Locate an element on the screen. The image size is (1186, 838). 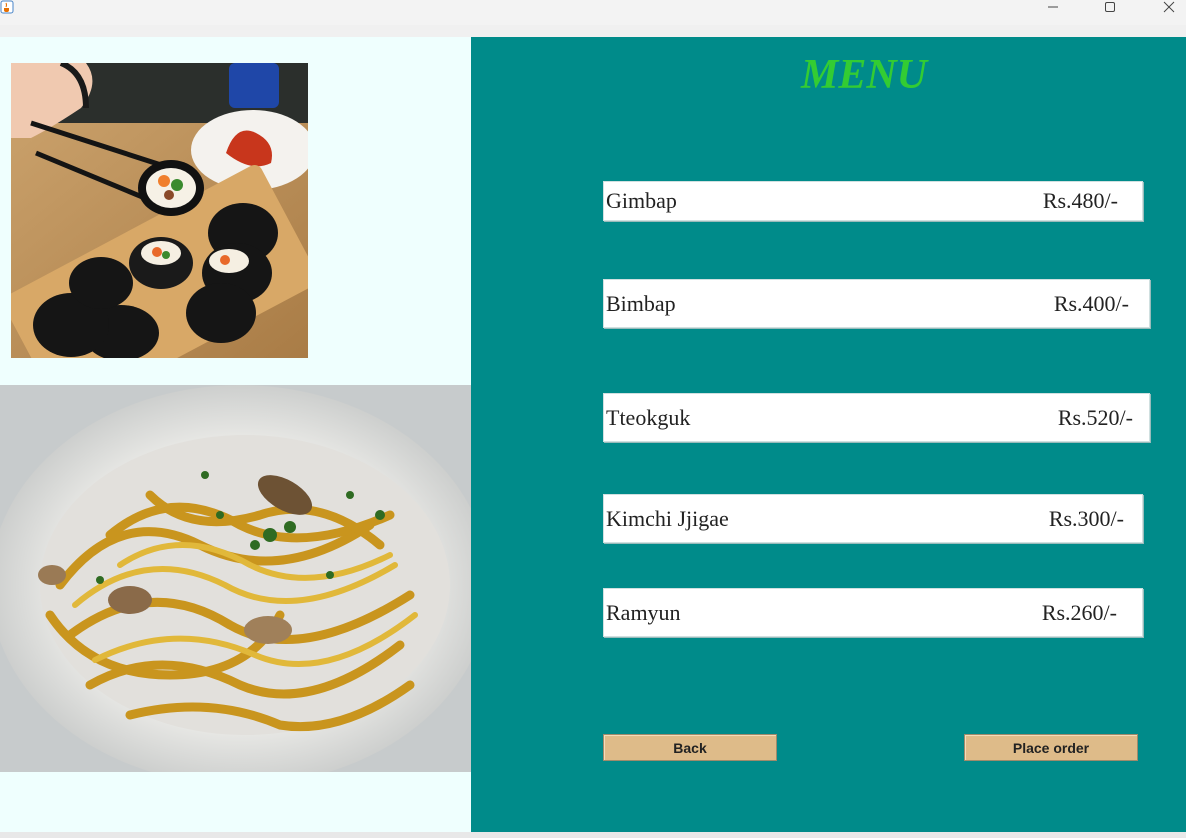
menu-item-price: Rs.260/- is located at coordinates (1079, 612).